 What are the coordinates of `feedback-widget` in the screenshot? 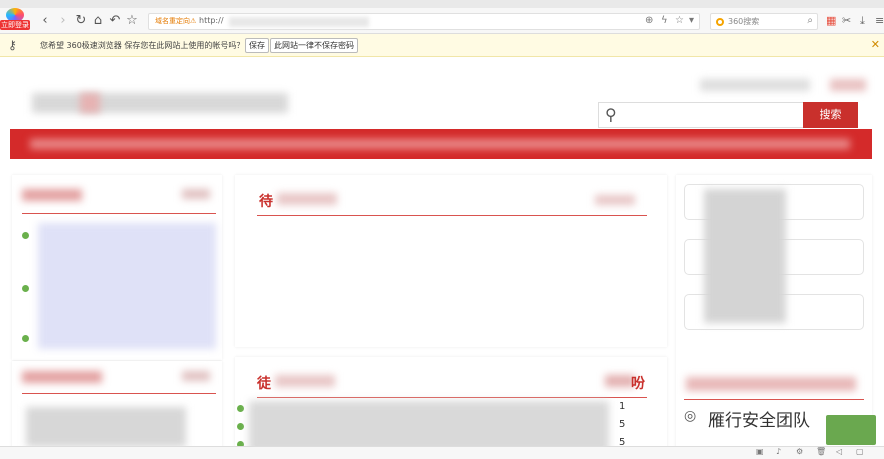 It's located at (851, 430).